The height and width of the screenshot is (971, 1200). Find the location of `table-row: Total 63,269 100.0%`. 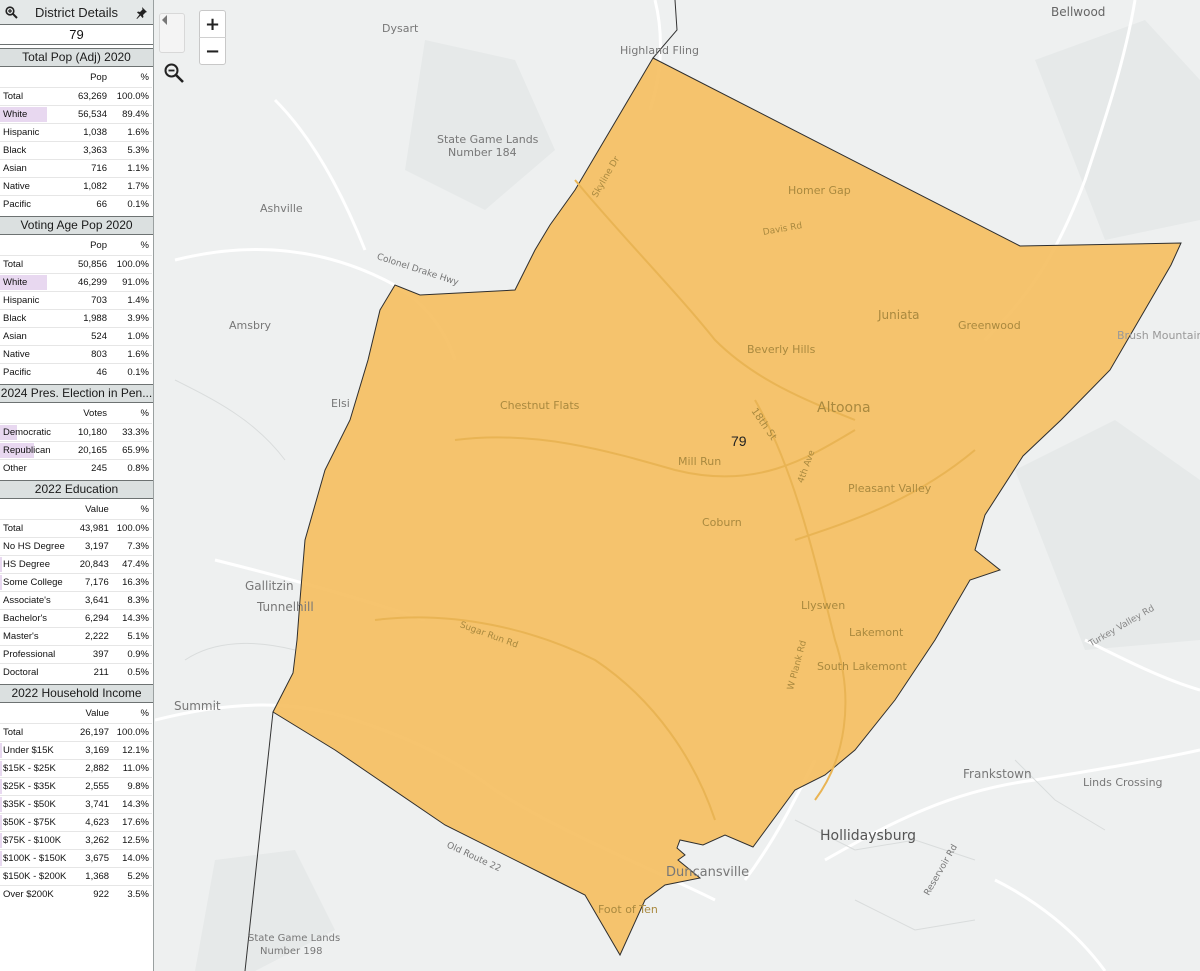

table-row: Total 63,269 100.0% is located at coordinates (76, 95).